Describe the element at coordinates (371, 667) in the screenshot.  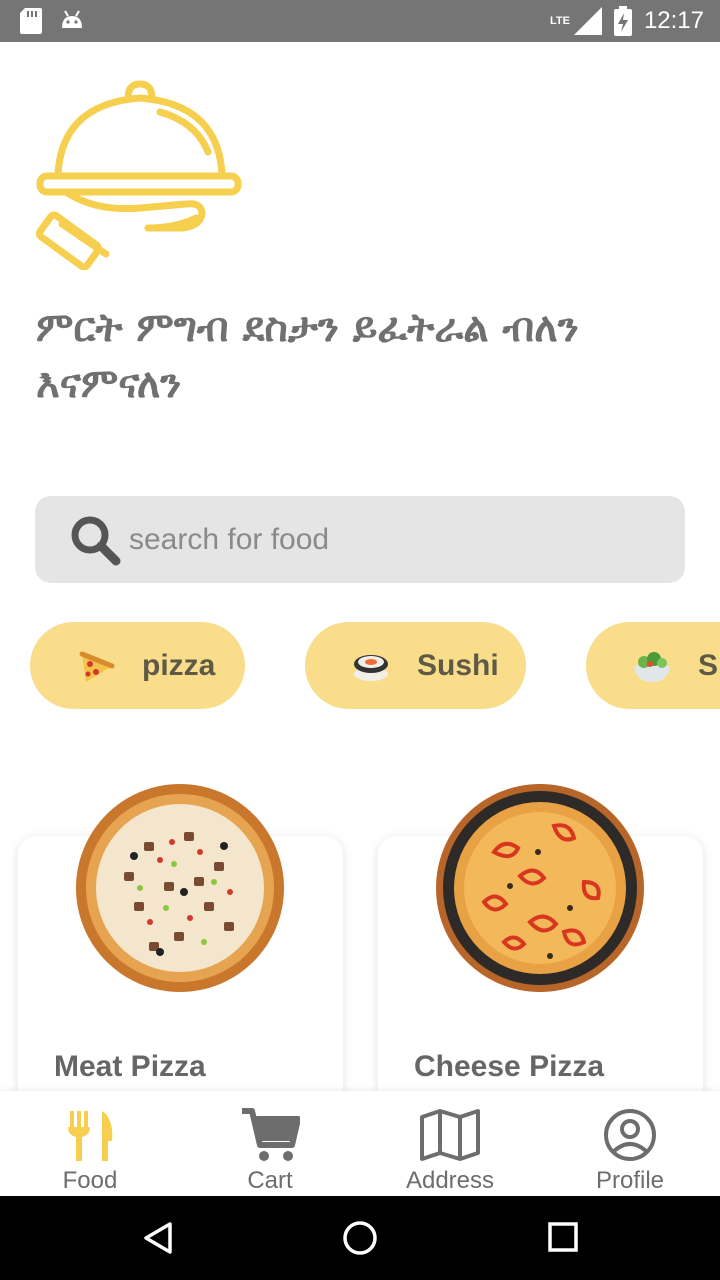
I see `sushi-emoji-icon` at that location.